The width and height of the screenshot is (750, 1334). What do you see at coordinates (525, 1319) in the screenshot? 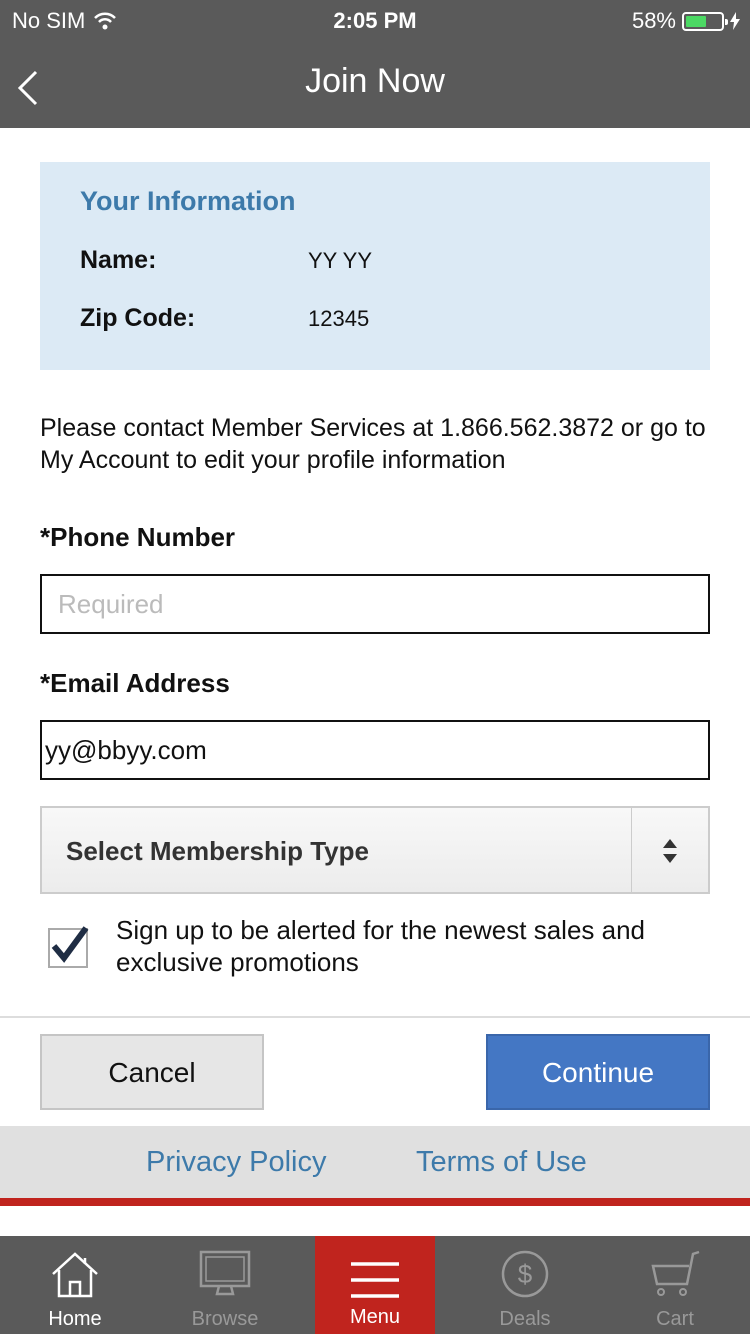
I see `tab-deals-label: Deals` at bounding box center [525, 1319].